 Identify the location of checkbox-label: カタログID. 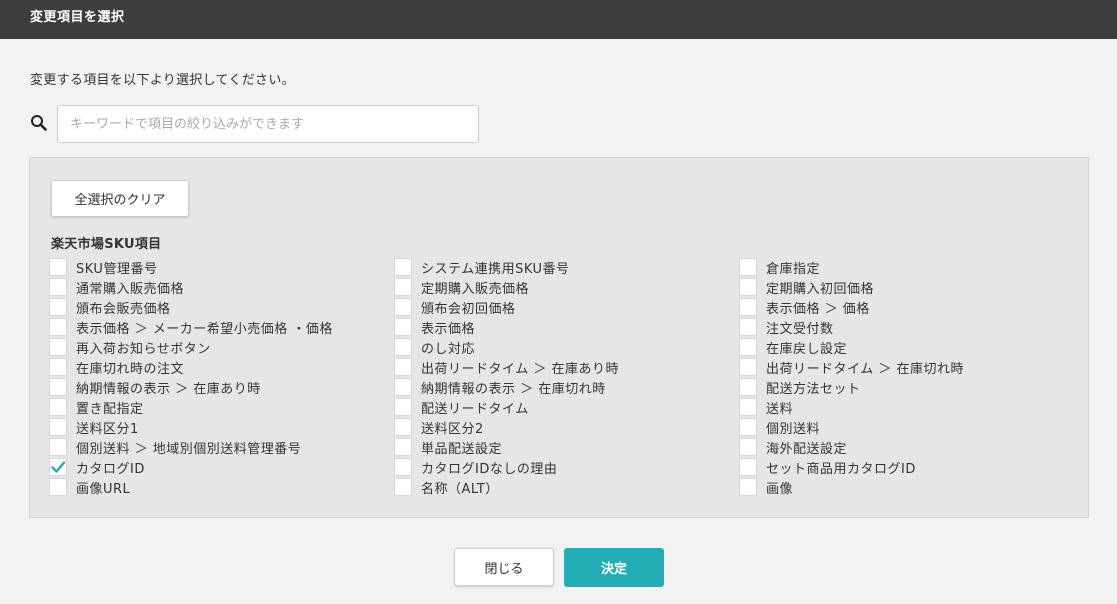
(110, 469).